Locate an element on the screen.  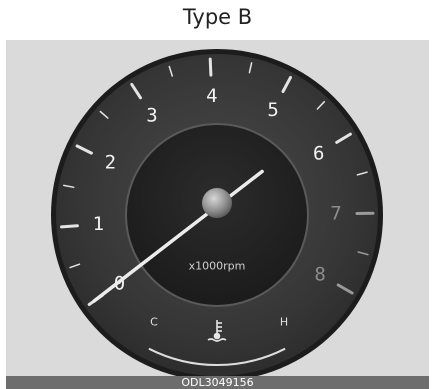
scale-numeral-8: 8 is located at coordinates (319, 275).